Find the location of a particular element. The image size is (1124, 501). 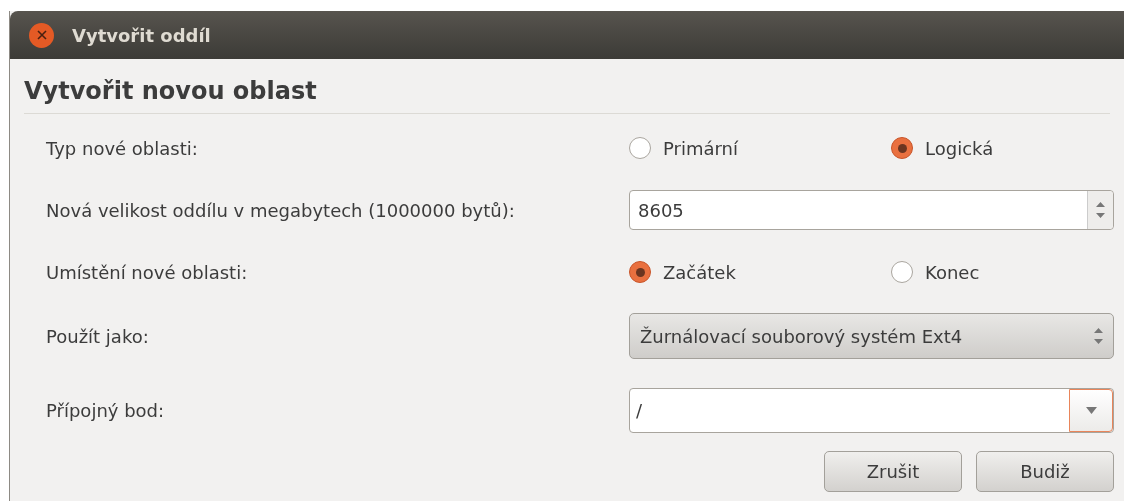

radio-option: Logická is located at coordinates (1007, 148).